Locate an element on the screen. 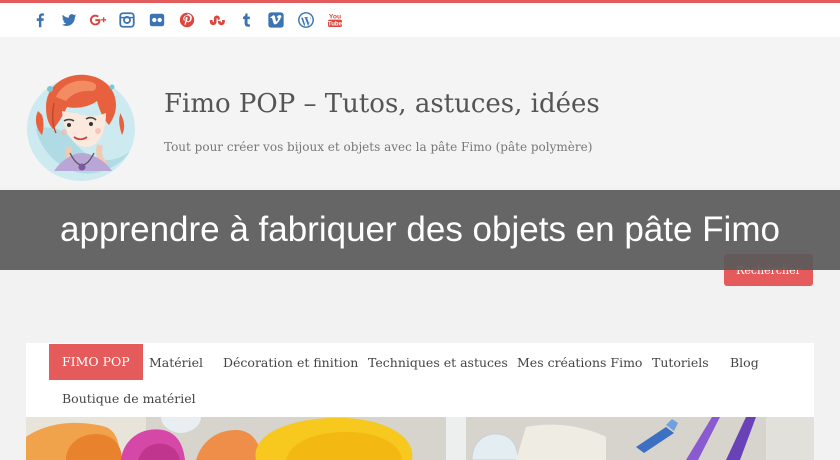 This screenshot has height=460, width=840. vimeo-icon is located at coordinates (276, 20).